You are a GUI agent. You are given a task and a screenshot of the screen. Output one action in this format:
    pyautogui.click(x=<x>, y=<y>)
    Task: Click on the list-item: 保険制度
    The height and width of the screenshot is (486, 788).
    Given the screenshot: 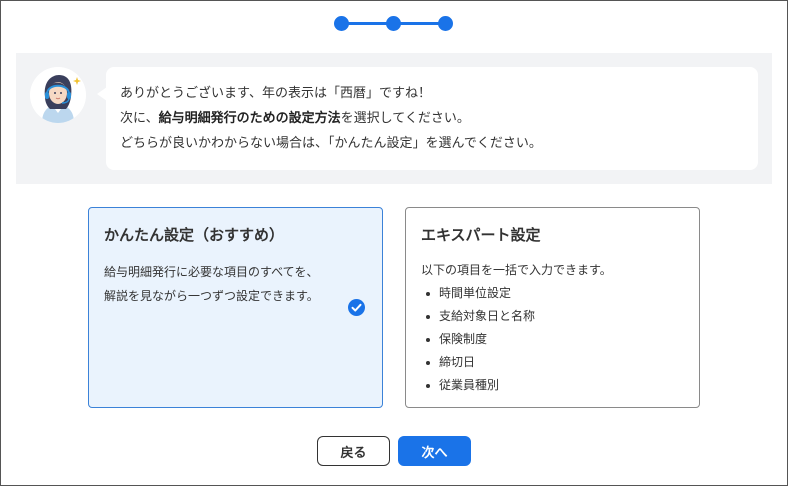 What is the action you would take?
    pyautogui.click(x=552, y=339)
    